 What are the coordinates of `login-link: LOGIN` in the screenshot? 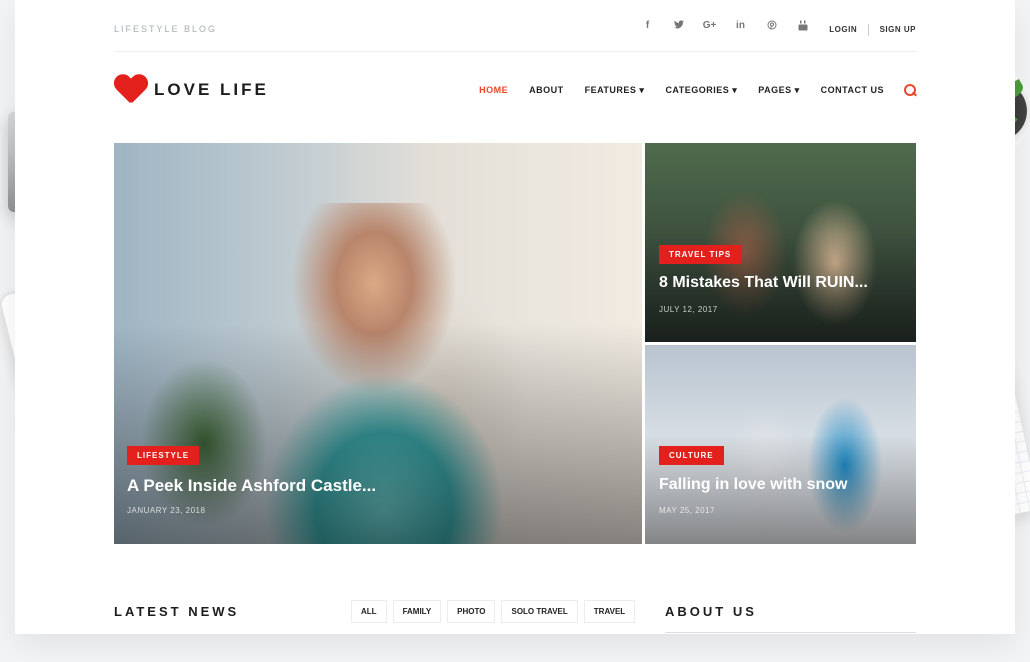 It's located at (843, 29).